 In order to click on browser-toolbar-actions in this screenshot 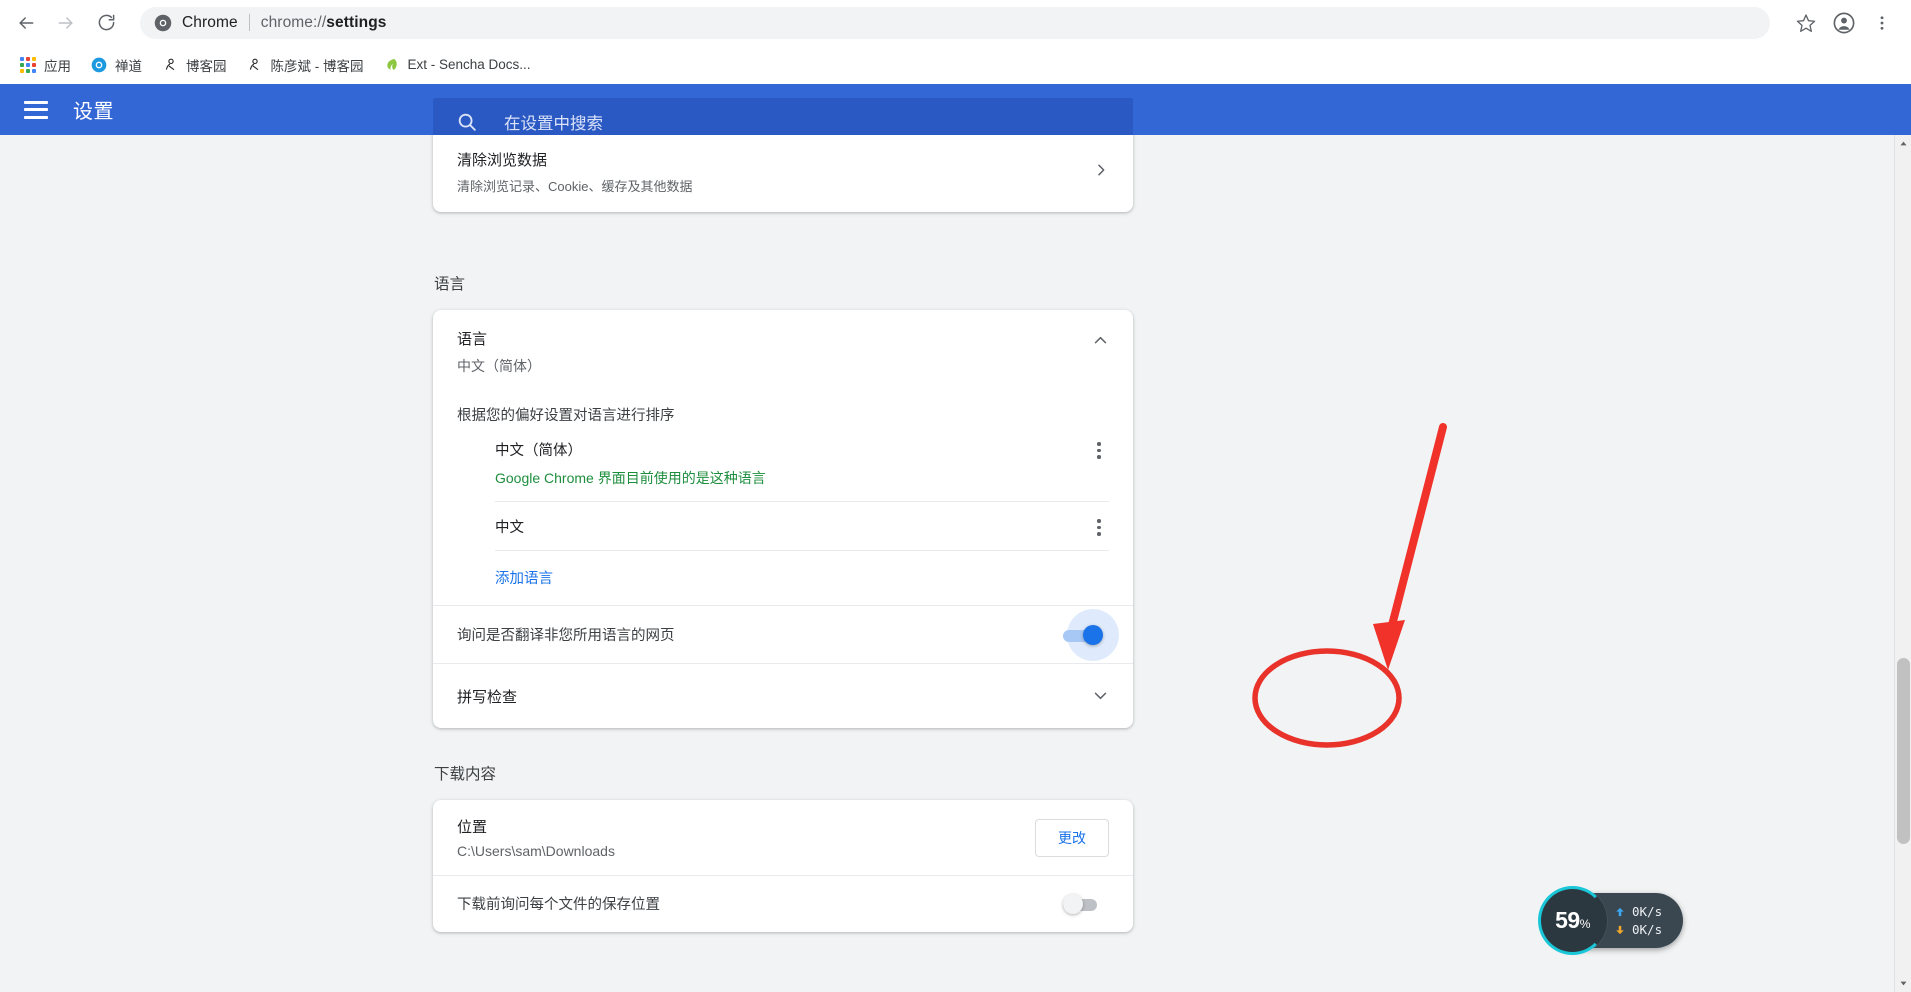, I will do `click(1849, 23)`.